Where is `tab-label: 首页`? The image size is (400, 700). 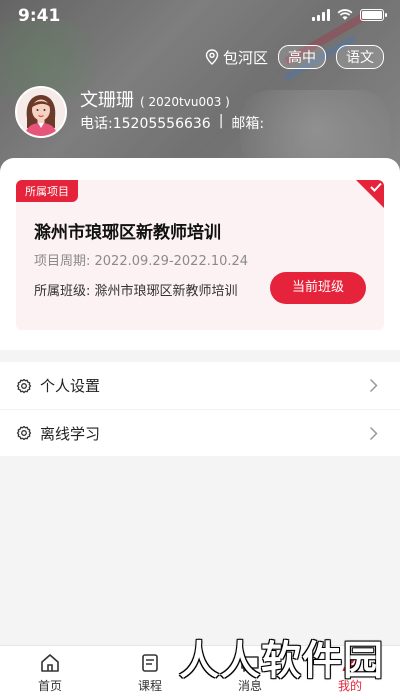 tab-label: 首页 is located at coordinates (49, 686).